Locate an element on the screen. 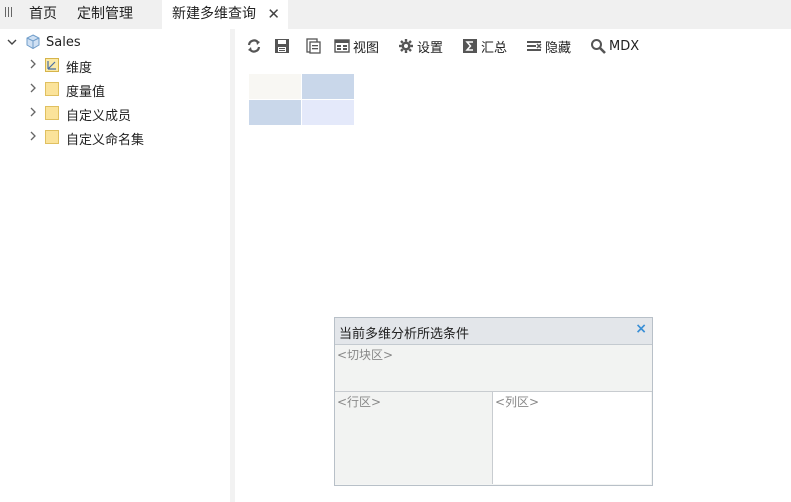  search-icon is located at coordinates (598, 46).